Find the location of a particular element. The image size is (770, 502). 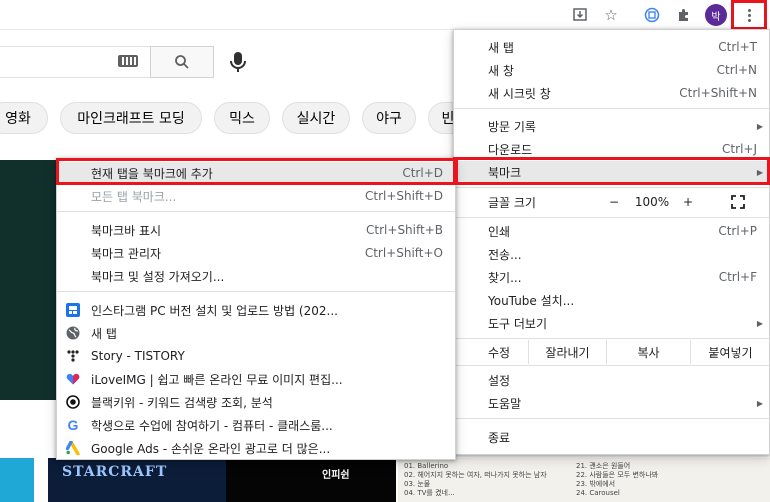

menu-label: 다운로드 is located at coordinates (510, 149).